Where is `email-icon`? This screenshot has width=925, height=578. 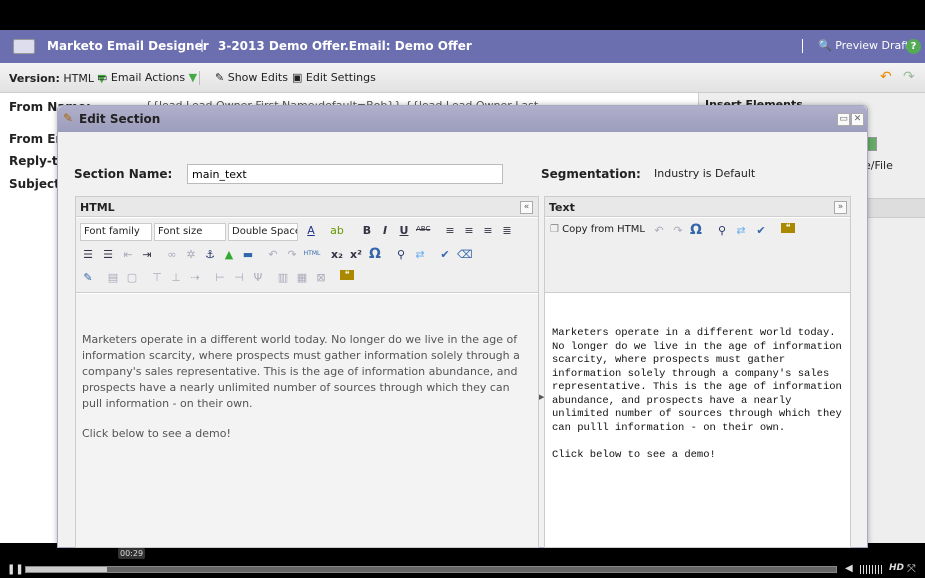
email-icon is located at coordinates (24, 46).